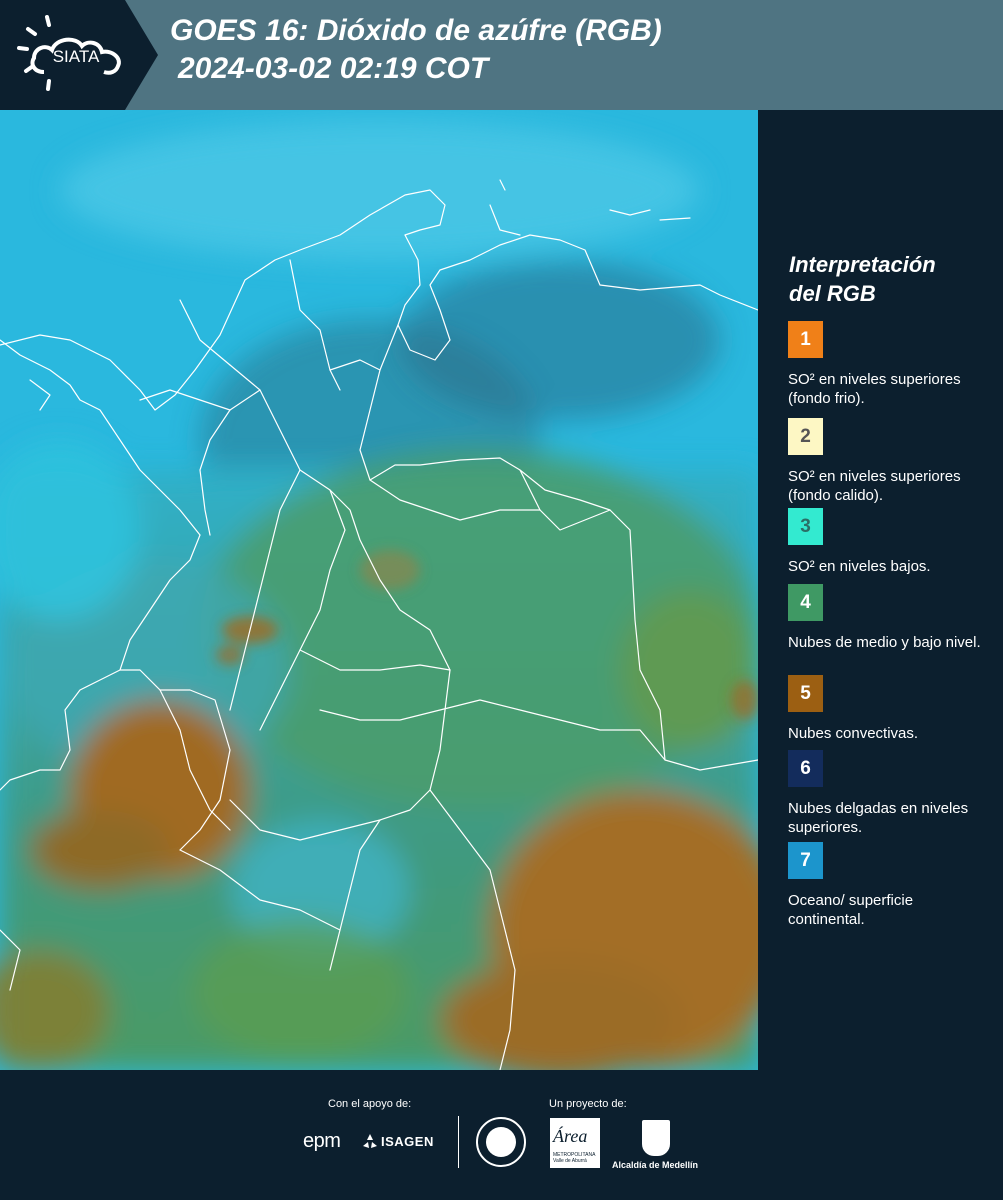 The image size is (1003, 1200). What do you see at coordinates (322, 1141) in the screenshot?
I see `epm-logo: epm` at bounding box center [322, 1141].